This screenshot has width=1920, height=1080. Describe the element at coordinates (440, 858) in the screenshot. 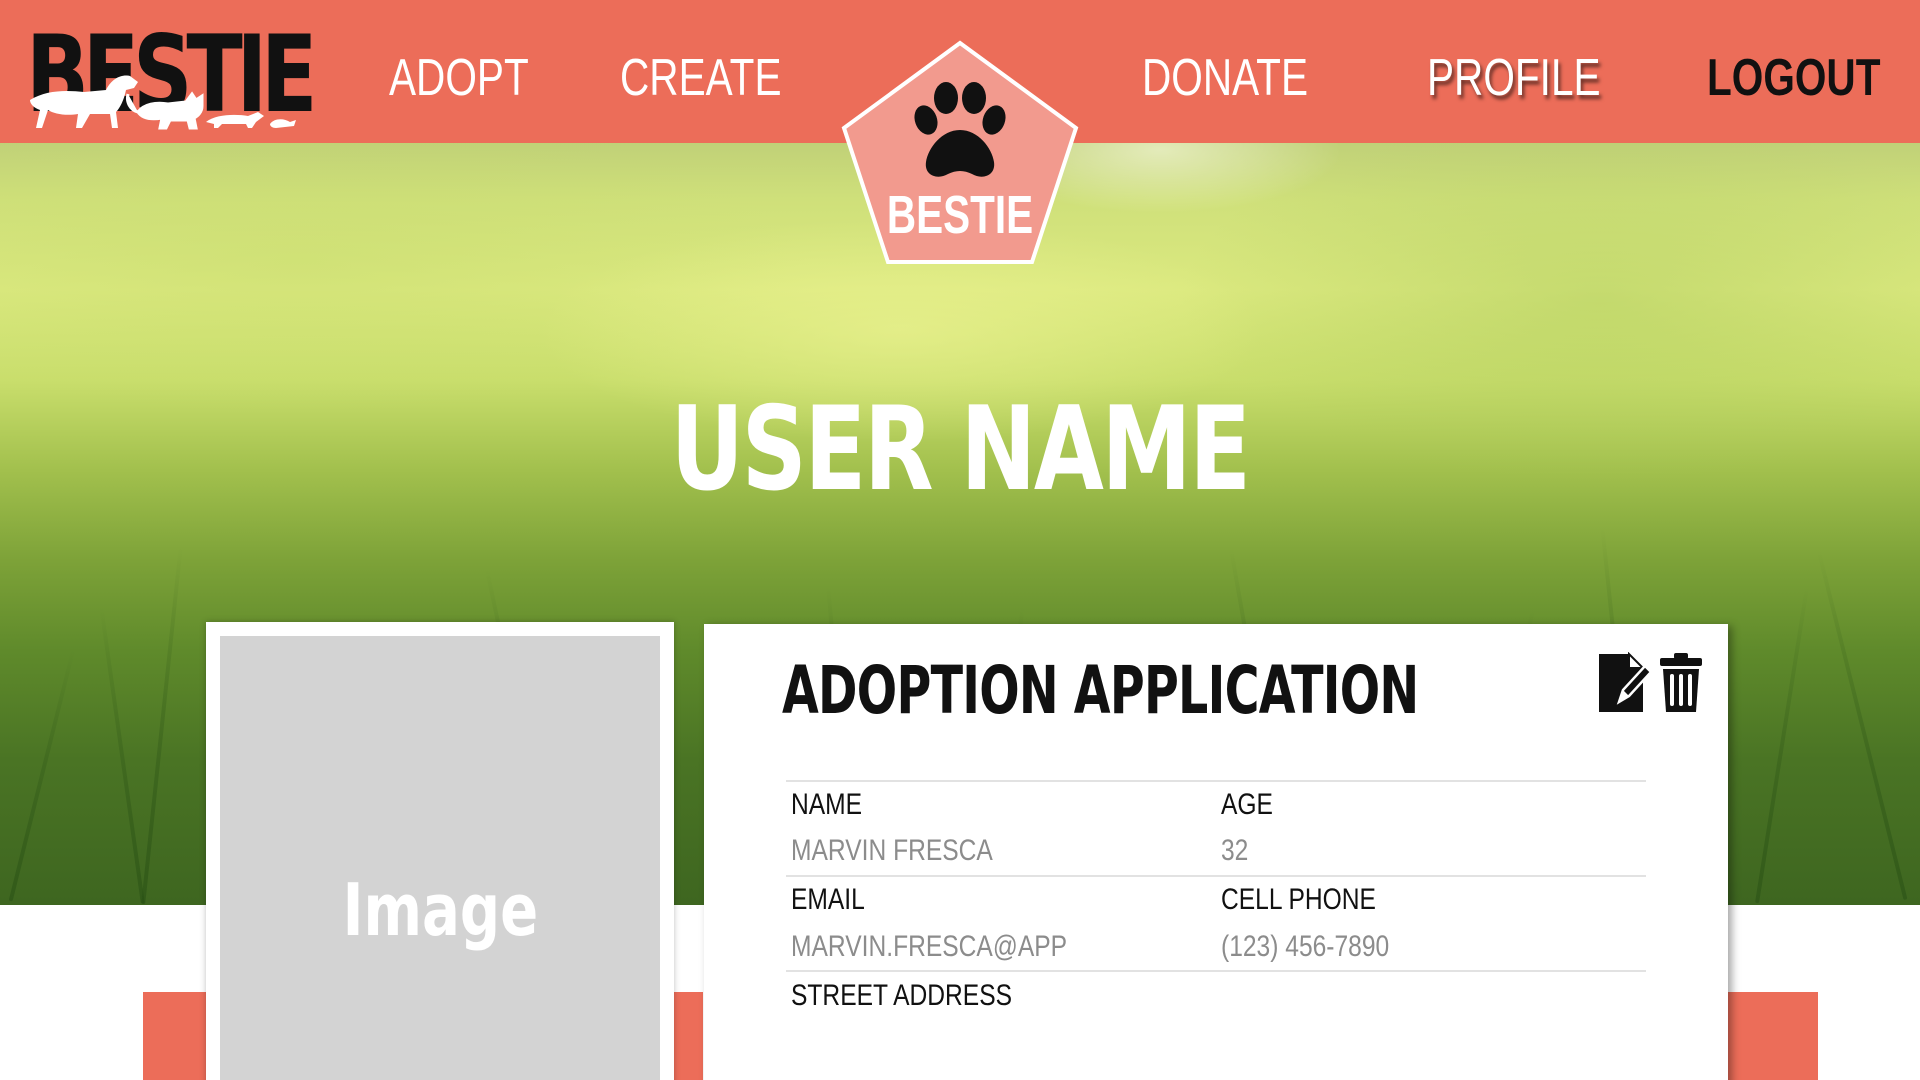

I see `profile-image-placeholder: Image` at that location.